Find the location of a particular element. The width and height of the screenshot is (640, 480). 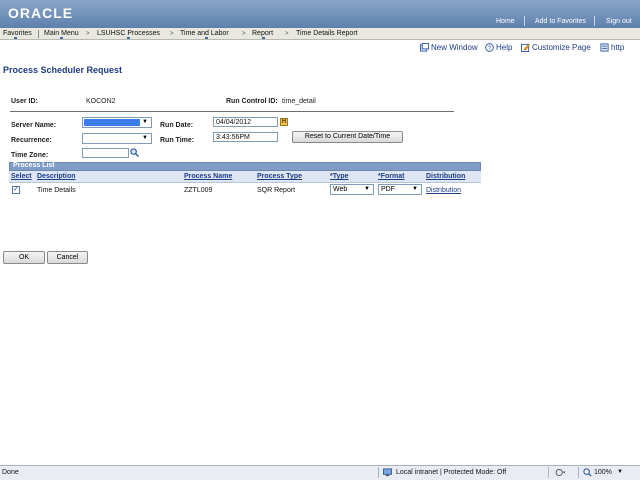

lsuhsc-dropdown-marker is located at coordinates (128, 38).